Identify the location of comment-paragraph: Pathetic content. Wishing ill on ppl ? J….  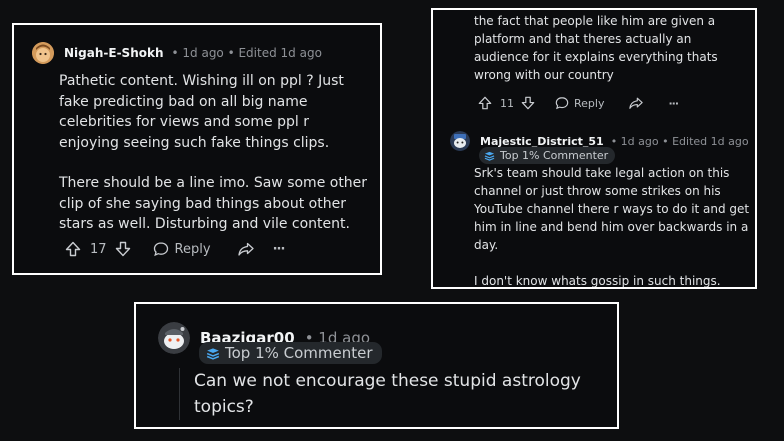
(201, 112).